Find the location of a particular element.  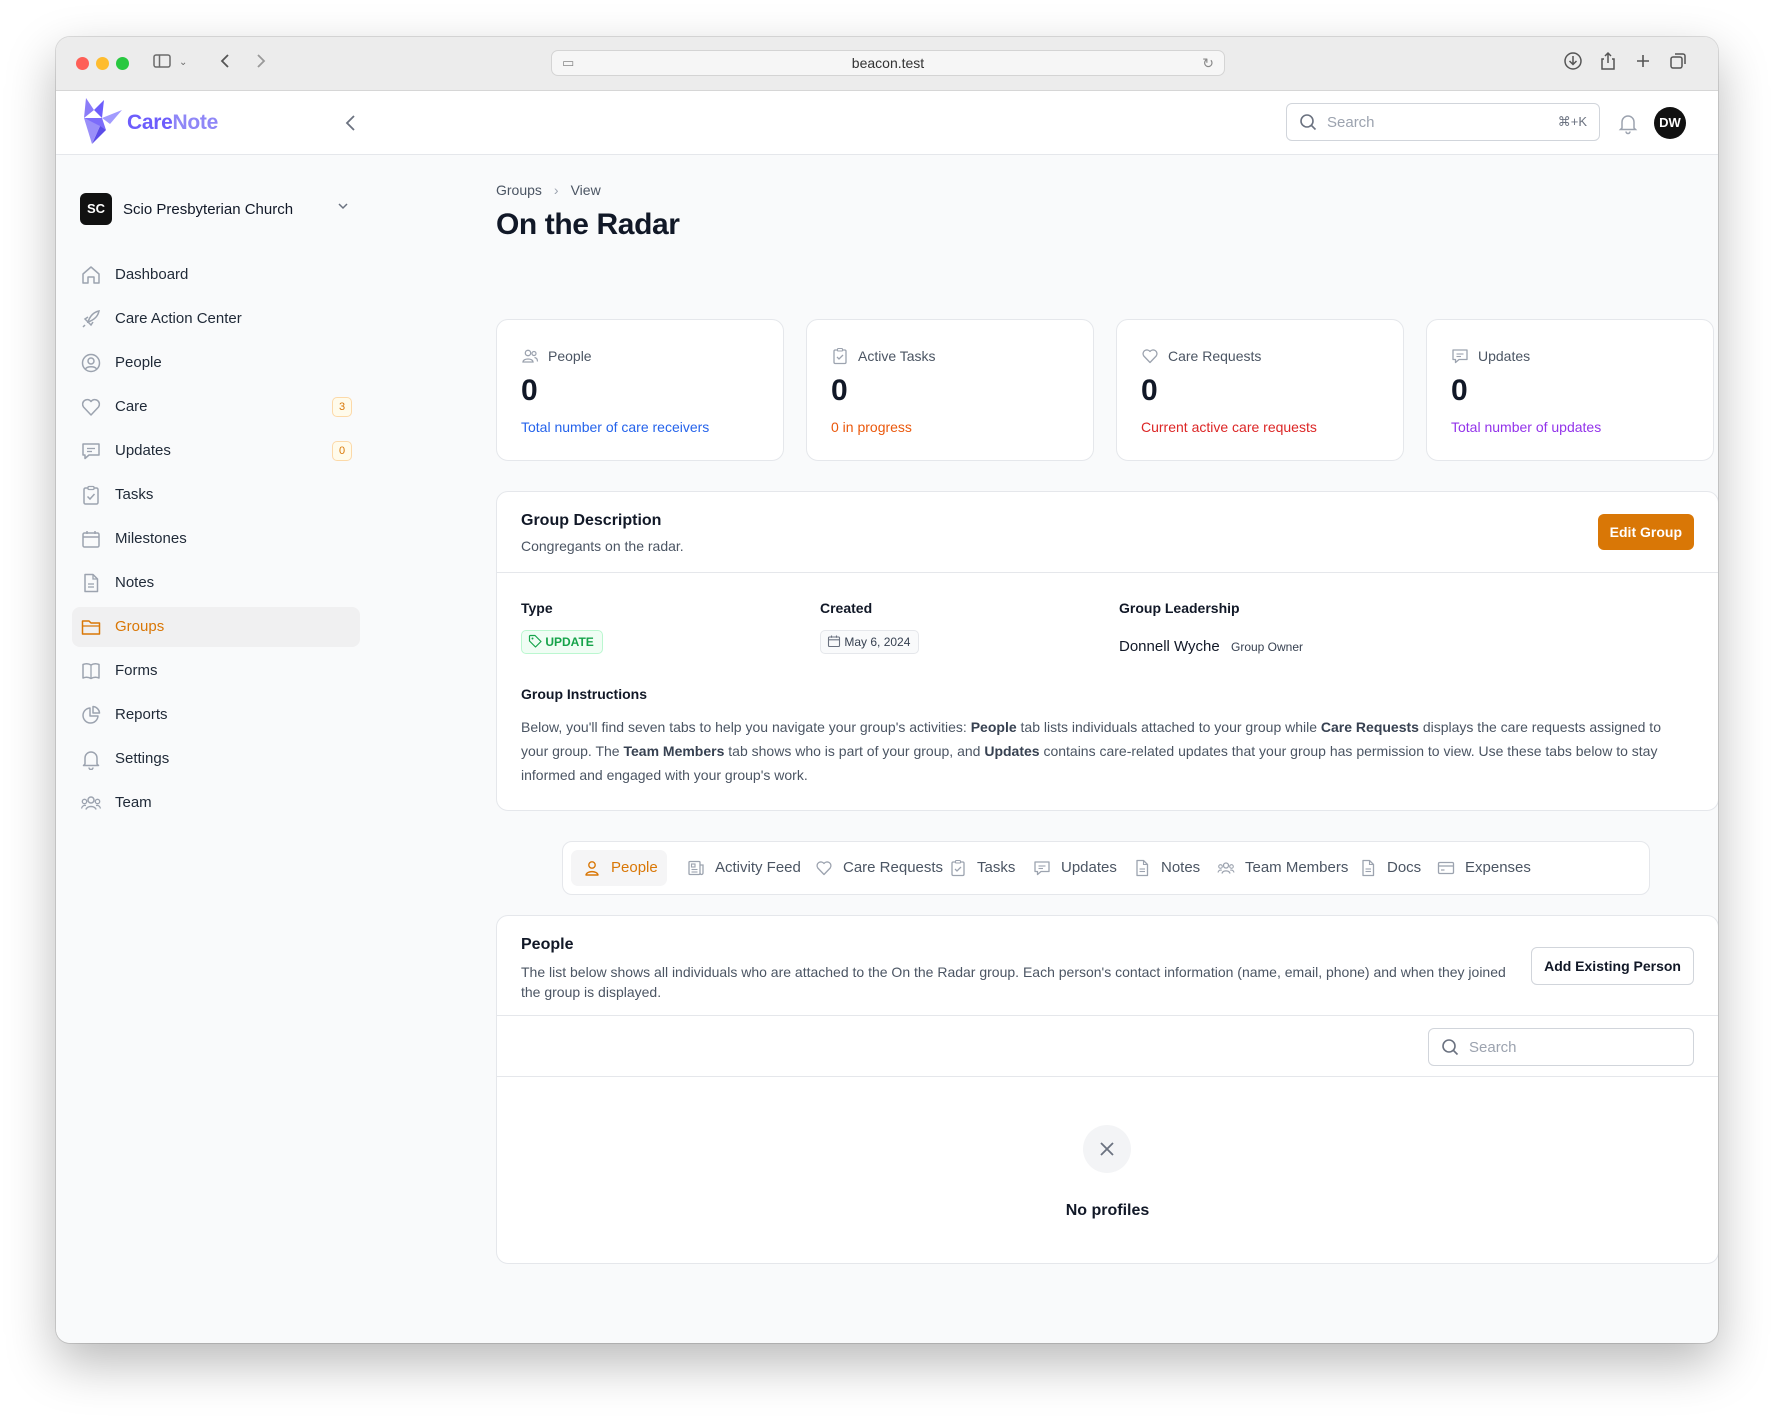

sidebar-item-groups: Groups is located at coordinates (216, 627).